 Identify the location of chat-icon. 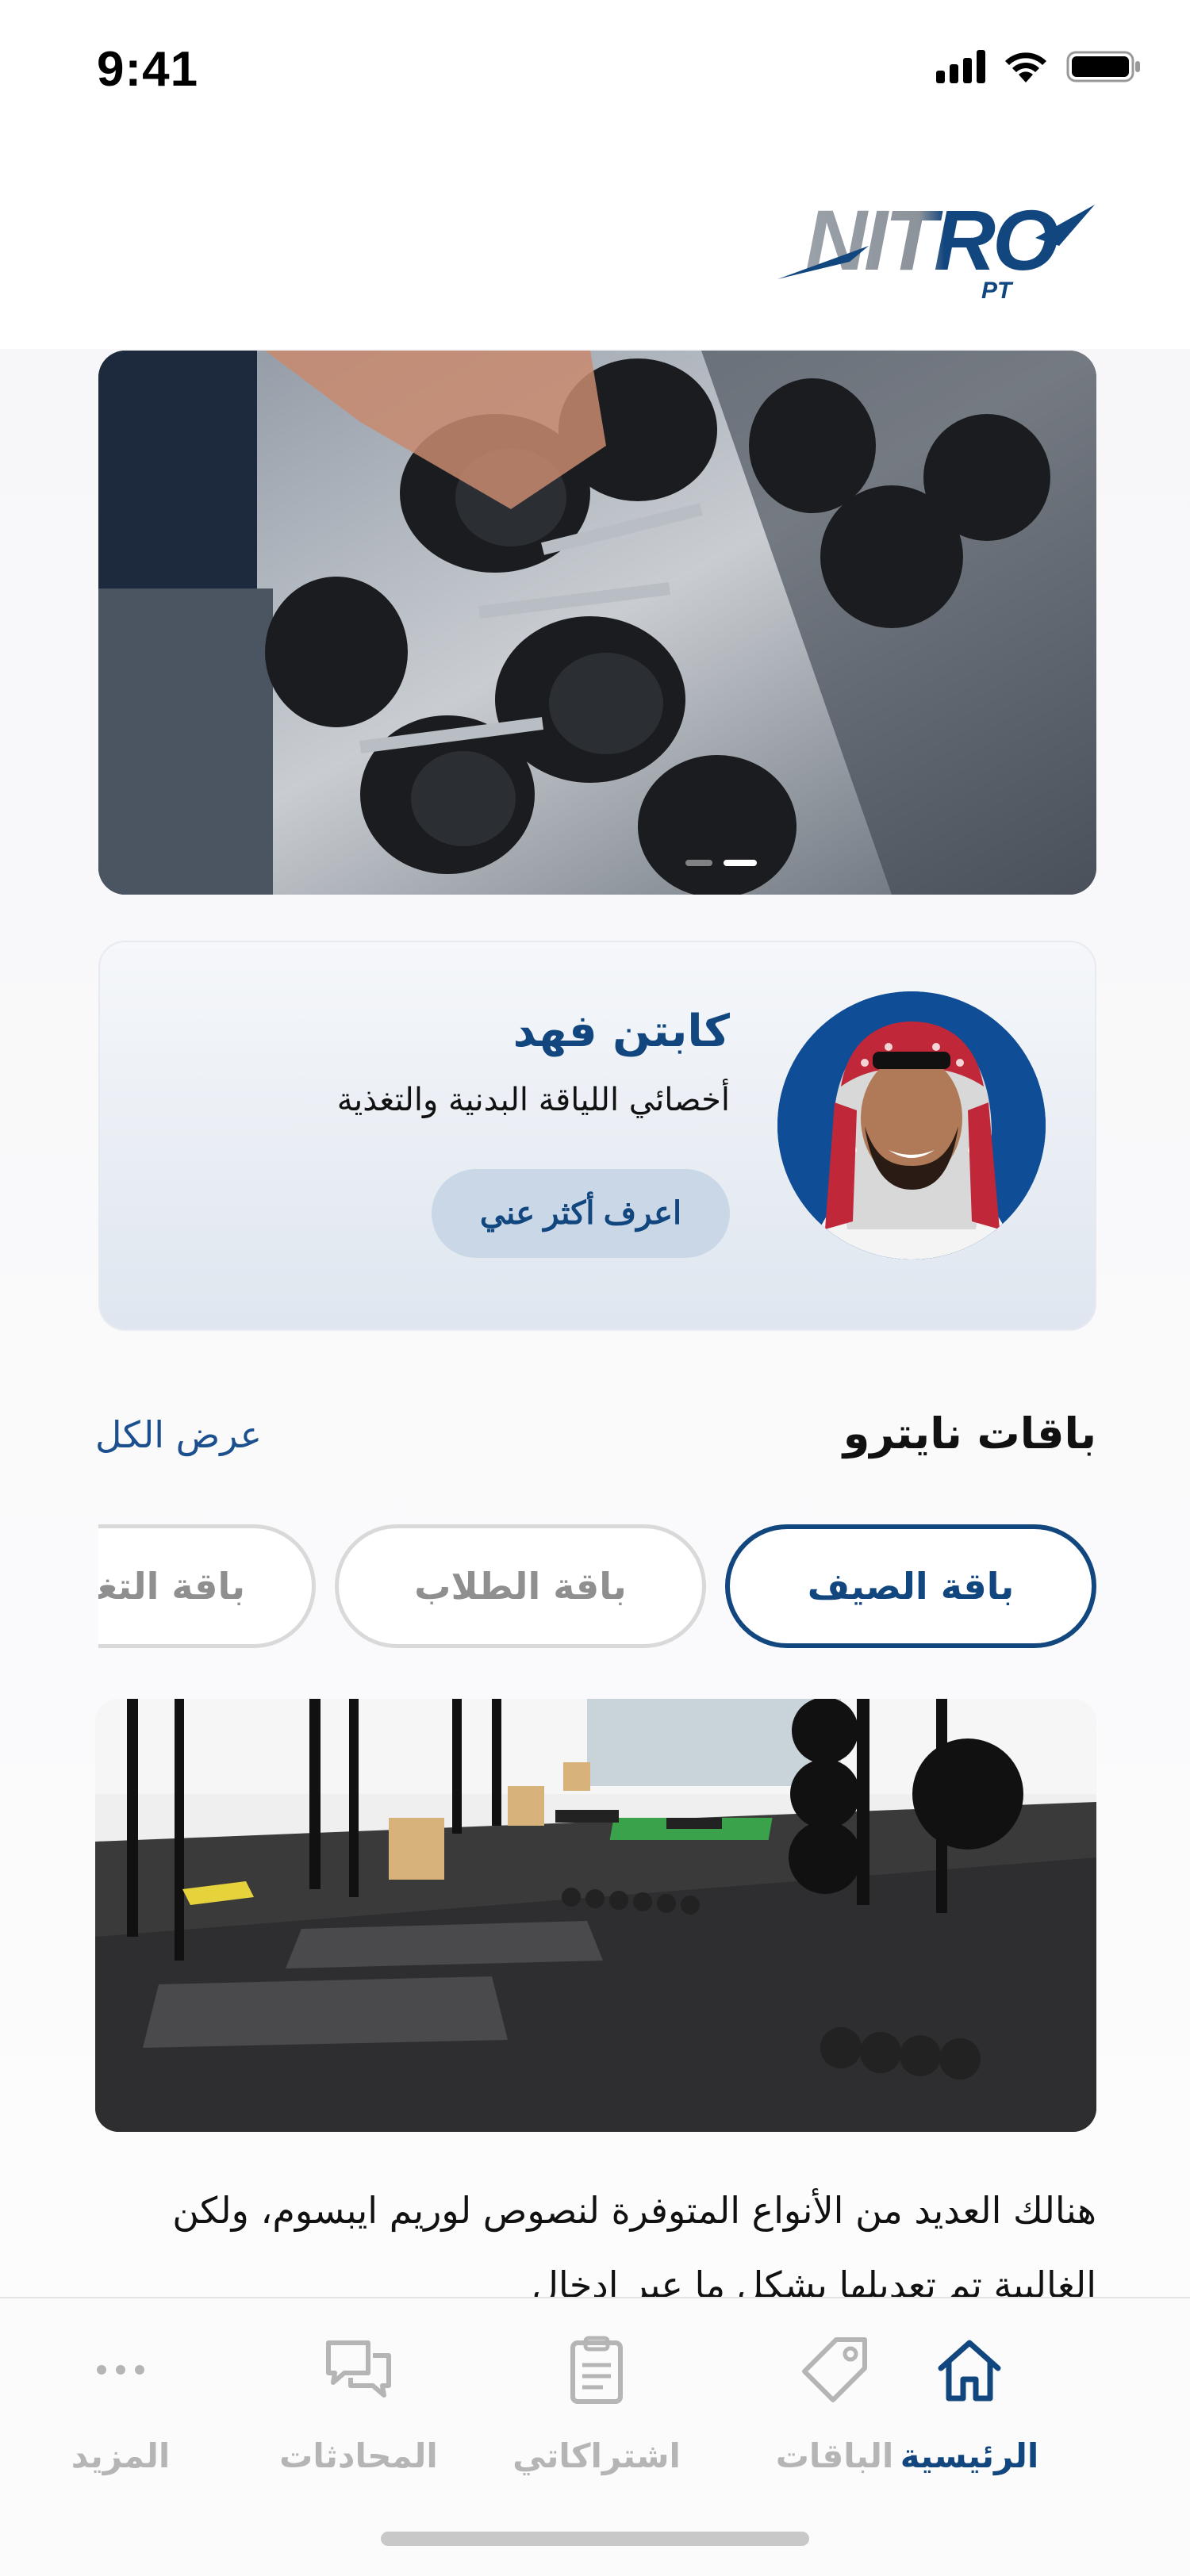
(358, 2369).